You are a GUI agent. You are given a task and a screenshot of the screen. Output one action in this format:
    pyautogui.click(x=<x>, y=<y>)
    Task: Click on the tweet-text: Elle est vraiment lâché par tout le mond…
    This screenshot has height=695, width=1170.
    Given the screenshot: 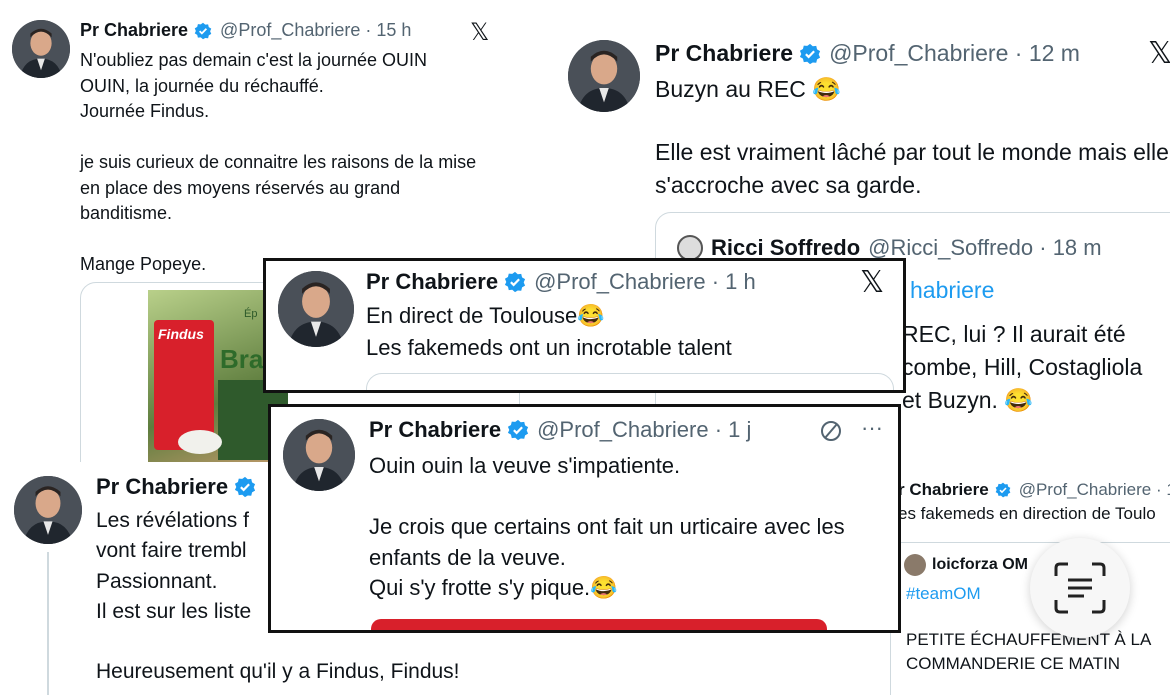 What is the action you would take?
    pyautogui.click(x=912, y=168)
    